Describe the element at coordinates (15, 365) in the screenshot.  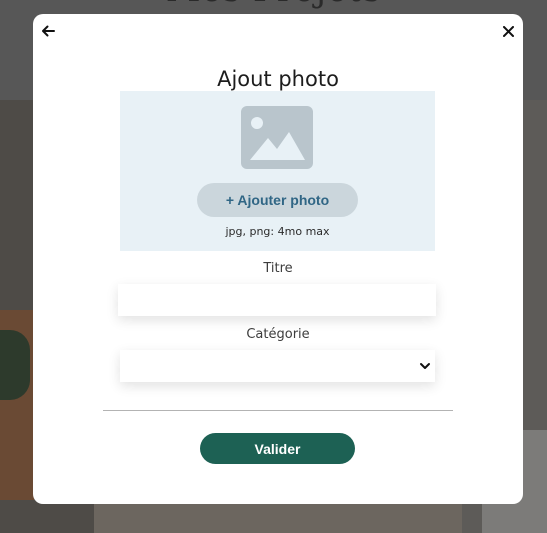
I see `background-plant` at that location.